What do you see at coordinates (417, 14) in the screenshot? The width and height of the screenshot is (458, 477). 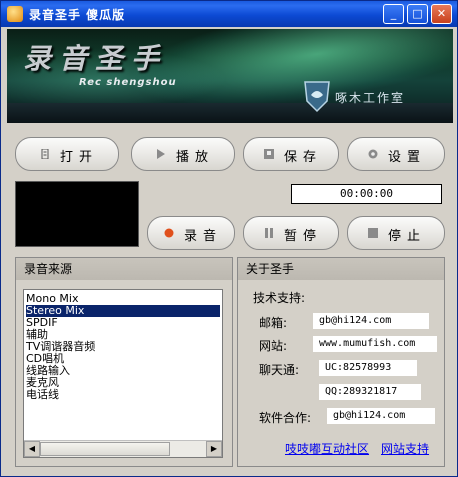 I see `maximize-button: □` at bounding box center [417, 14].